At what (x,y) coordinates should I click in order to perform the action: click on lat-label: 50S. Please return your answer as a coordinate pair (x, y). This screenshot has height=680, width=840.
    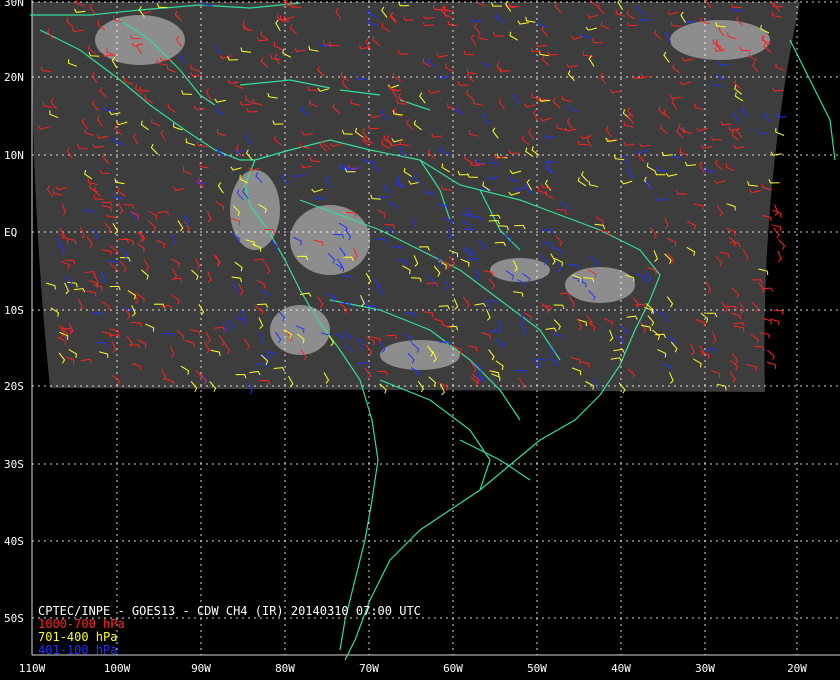
    Looking at the image, I should click on (14, 618).